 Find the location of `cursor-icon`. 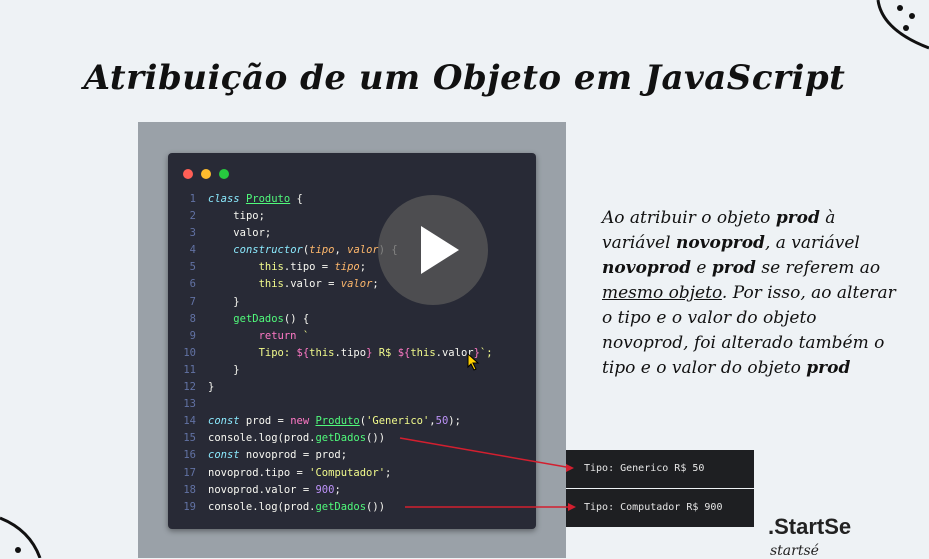

cursor-icon is located at coordinates (473, 362).